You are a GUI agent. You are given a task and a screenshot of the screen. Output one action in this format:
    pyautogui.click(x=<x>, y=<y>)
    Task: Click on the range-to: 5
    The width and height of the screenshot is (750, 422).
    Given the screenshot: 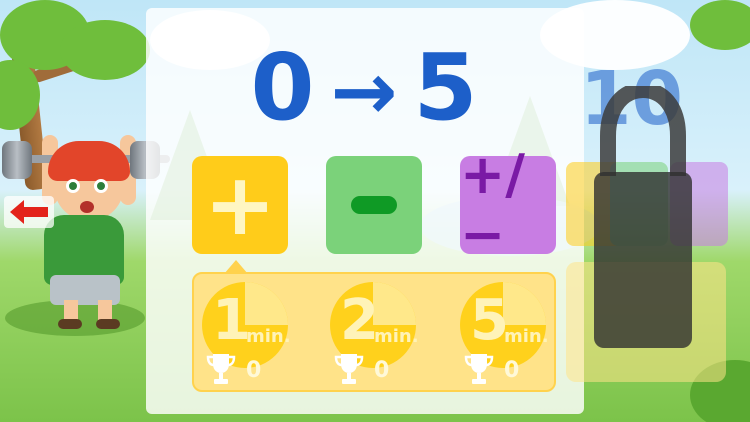 What is the action you would take?
    pyautogui.click(x=446, y=87)
    